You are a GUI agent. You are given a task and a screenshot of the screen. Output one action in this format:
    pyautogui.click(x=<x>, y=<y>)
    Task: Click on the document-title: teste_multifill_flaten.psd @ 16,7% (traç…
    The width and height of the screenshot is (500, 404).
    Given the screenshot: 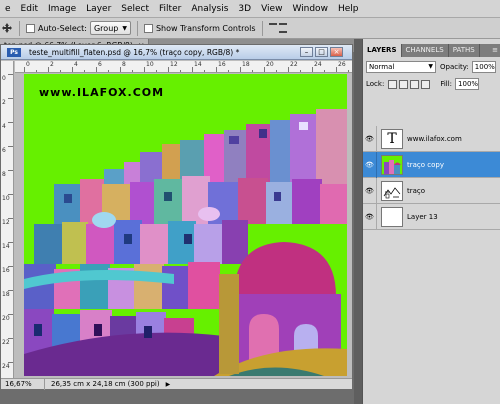 What is the action you would take?
    pyautogui.click(x=134, y=52)
    